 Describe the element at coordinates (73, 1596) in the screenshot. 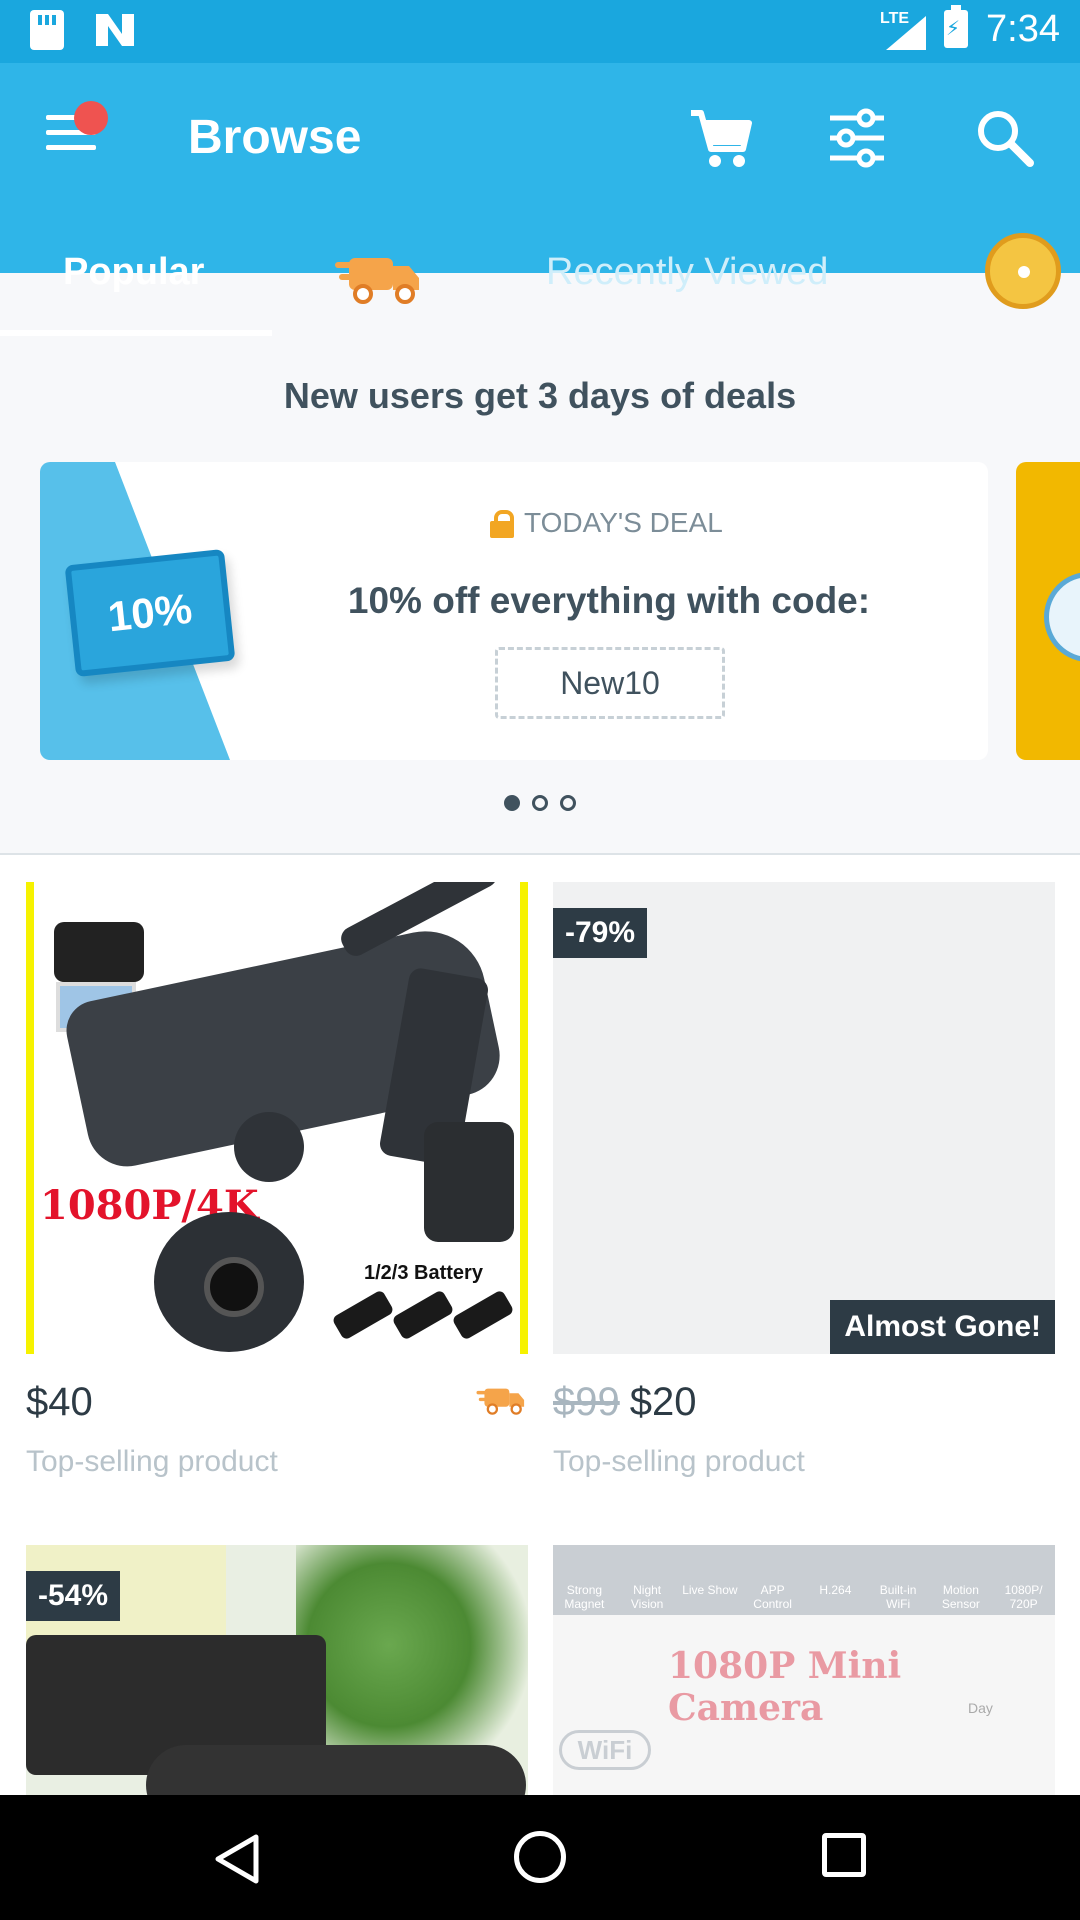

I see `discount-badge: -54%` at that location.